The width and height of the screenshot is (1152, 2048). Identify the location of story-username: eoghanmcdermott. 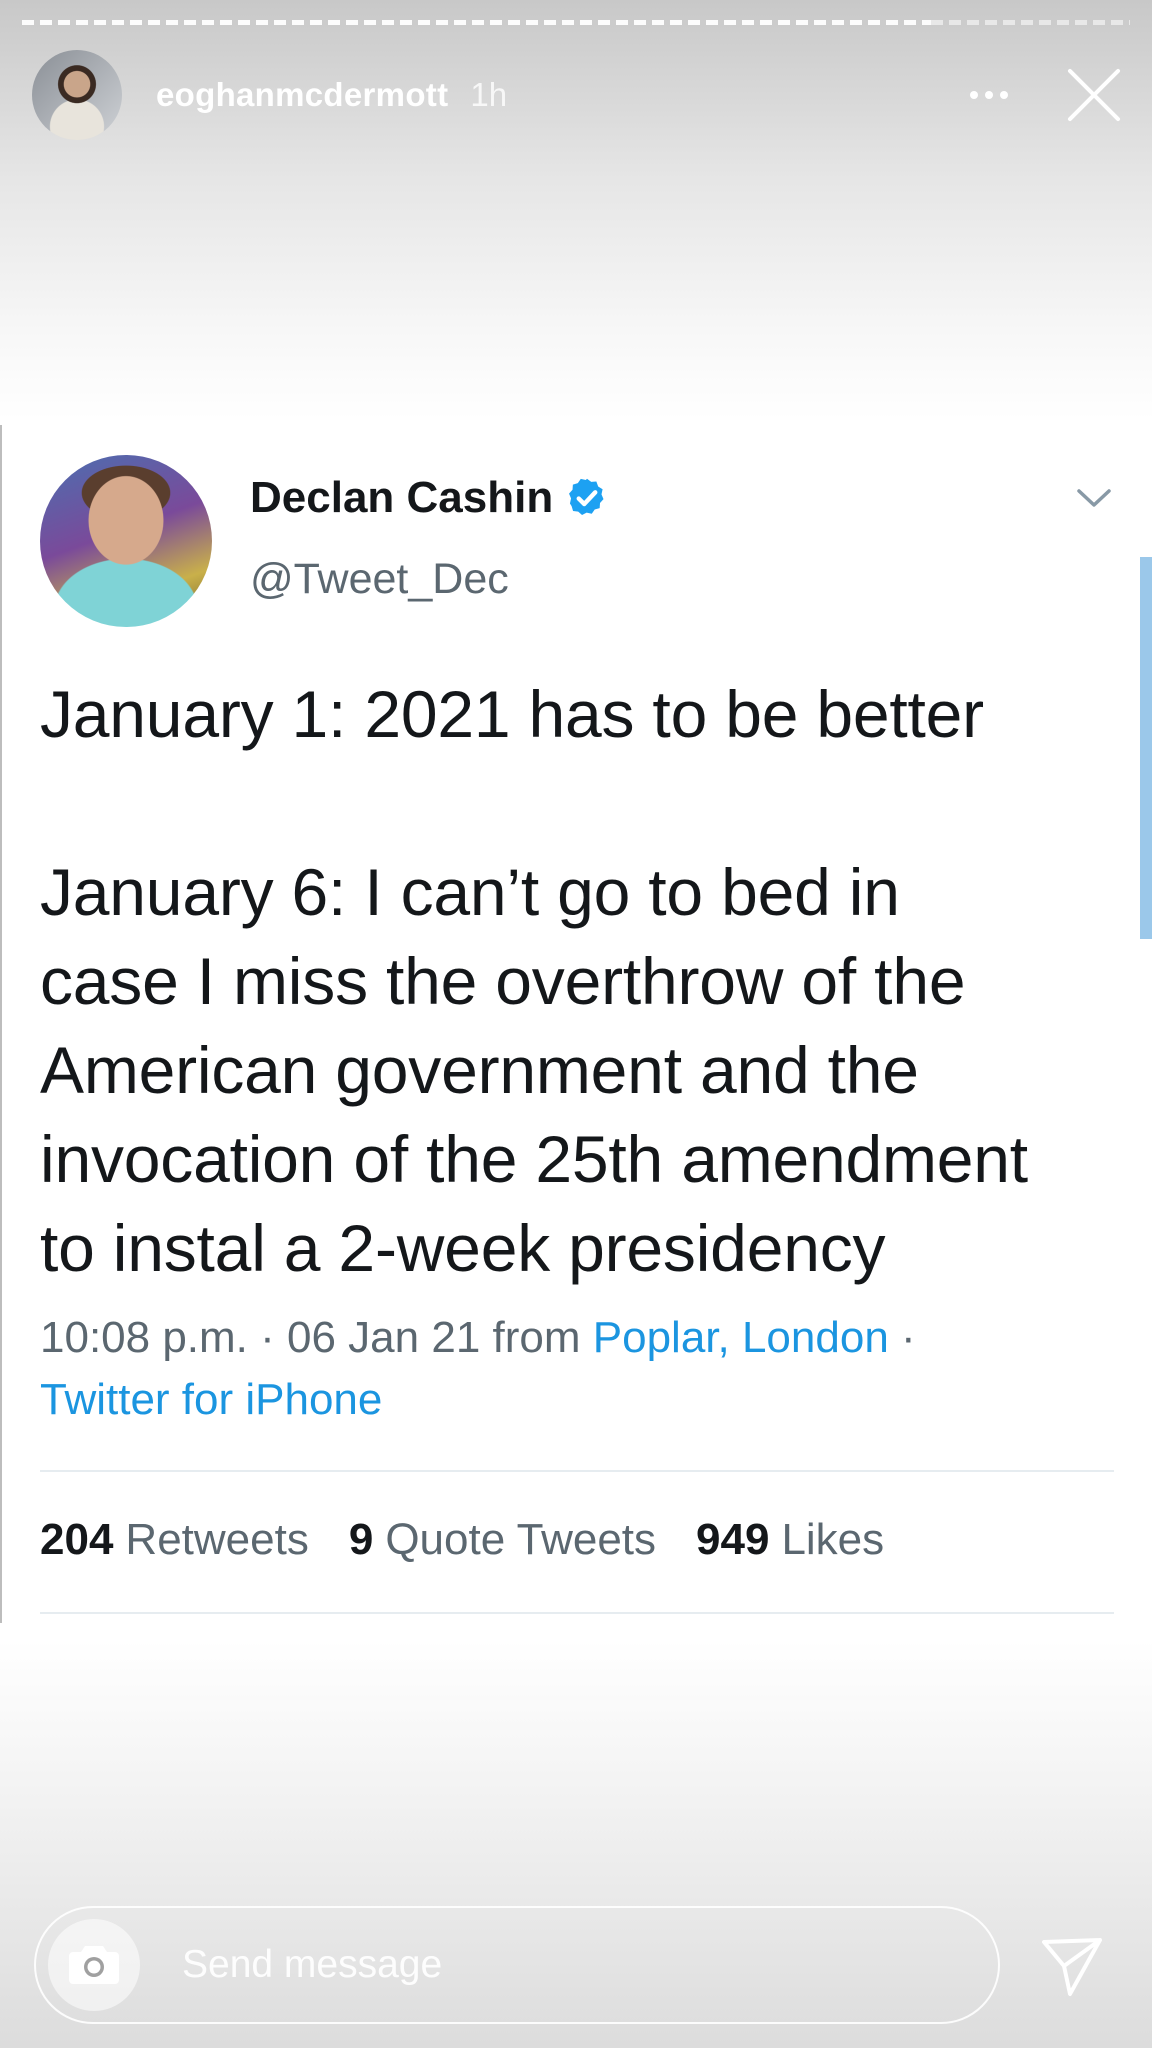
(302, 95).